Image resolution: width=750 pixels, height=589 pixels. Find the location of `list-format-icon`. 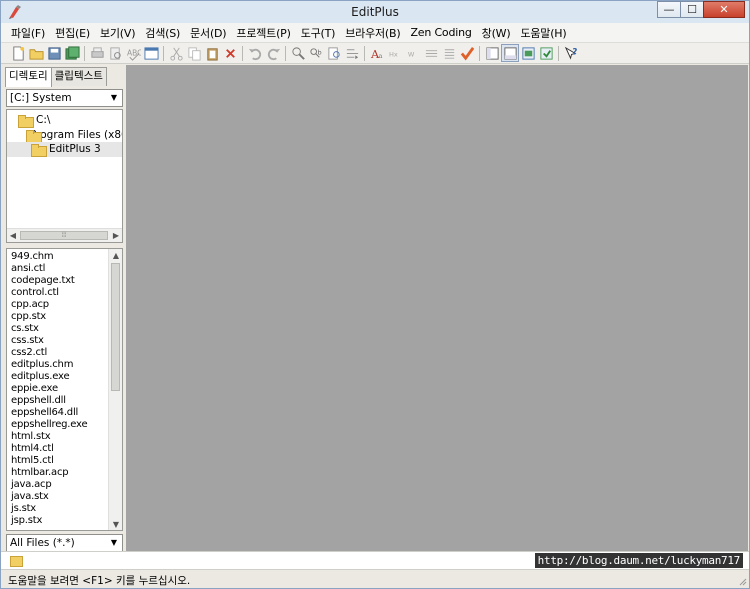

list-format-icon is located at coordinates (449, 53).